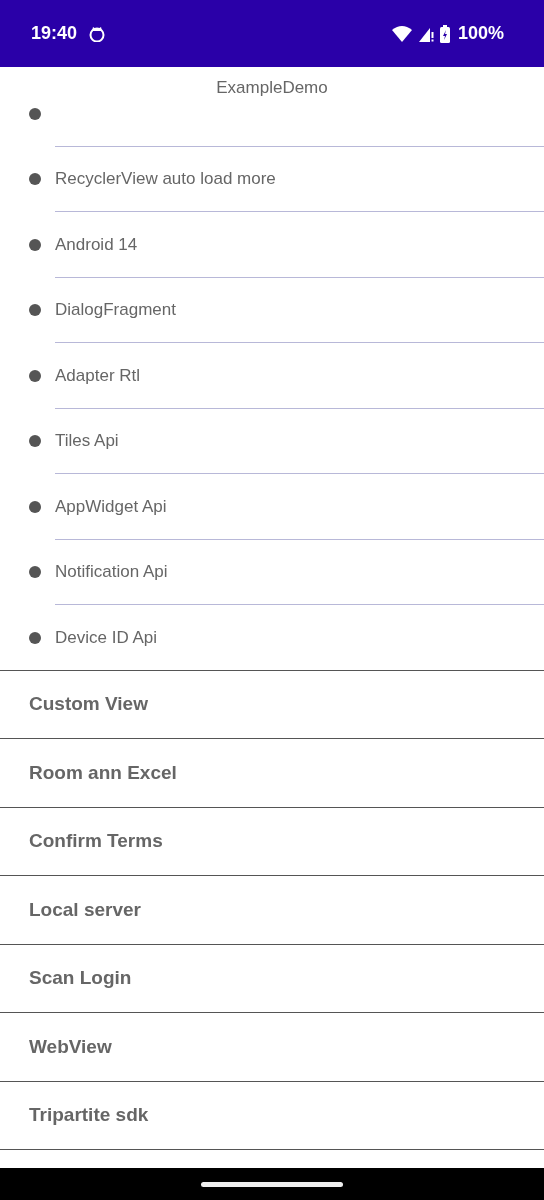 The width and height of the screenshot is (544, 1200). I want to click on list-item: Tiles Api, so click(272, 441).